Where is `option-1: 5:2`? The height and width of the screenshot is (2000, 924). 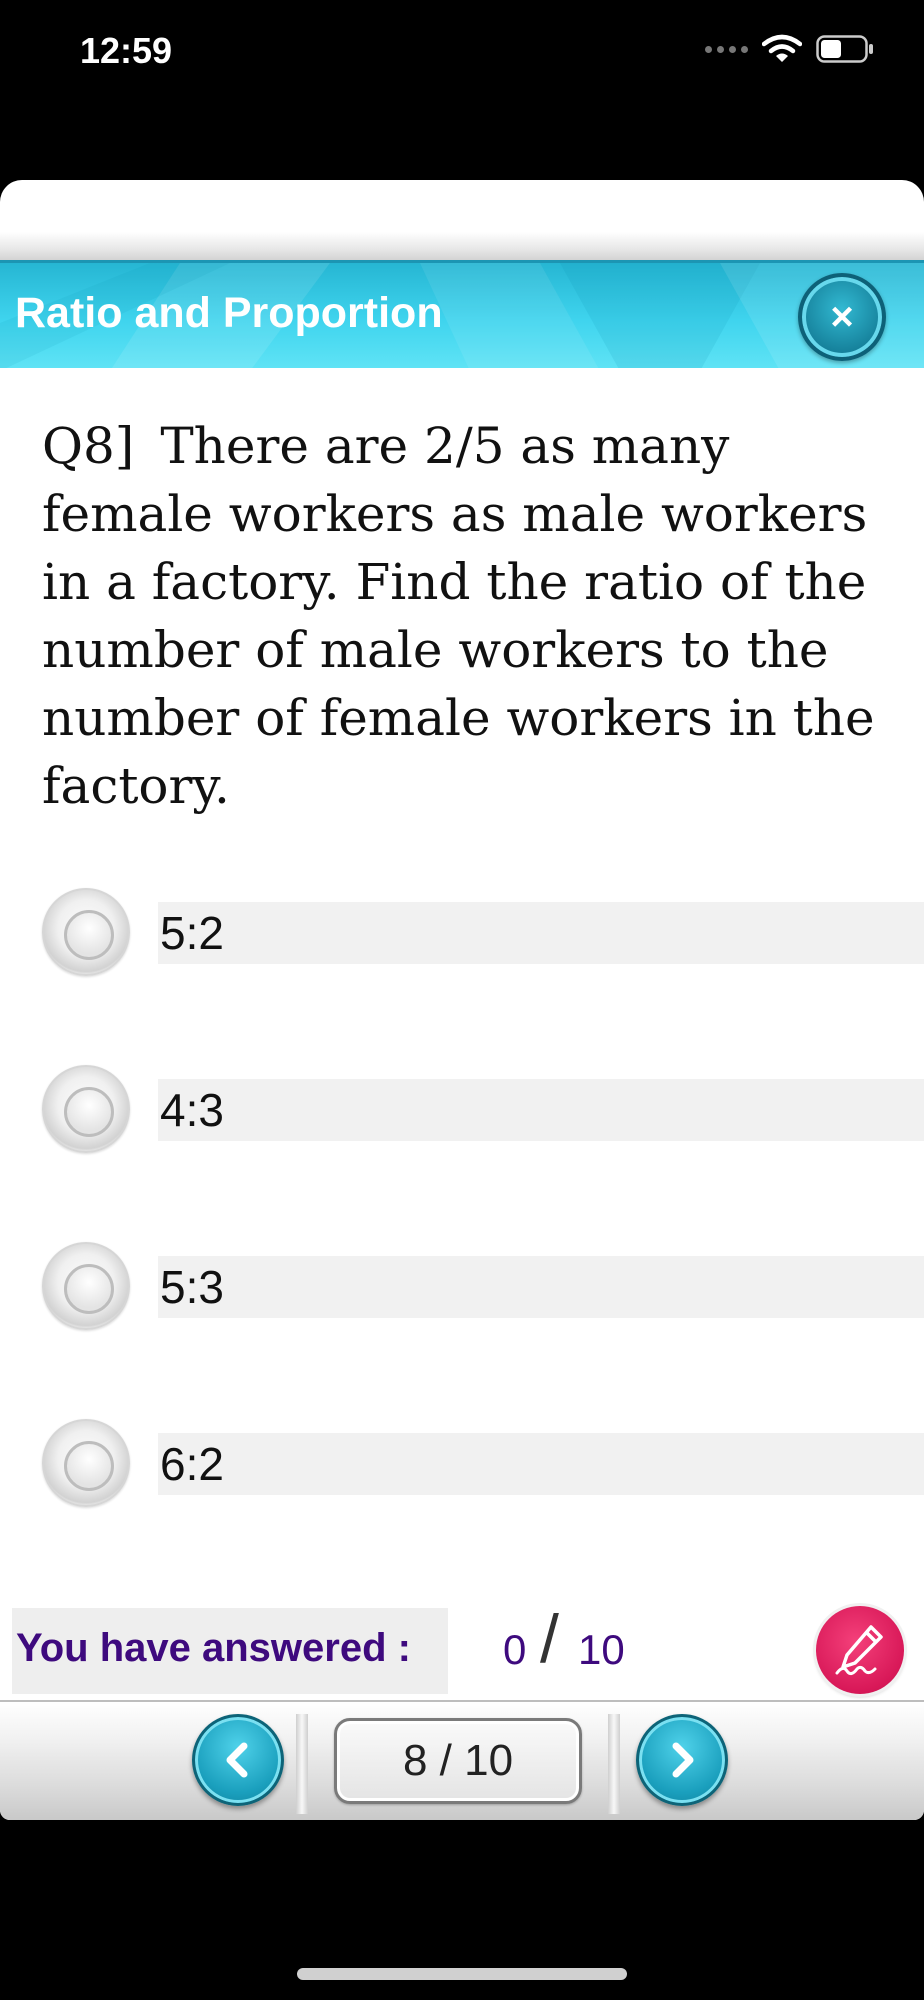 option-1: 5:2 is located at coordinates (462, 933).